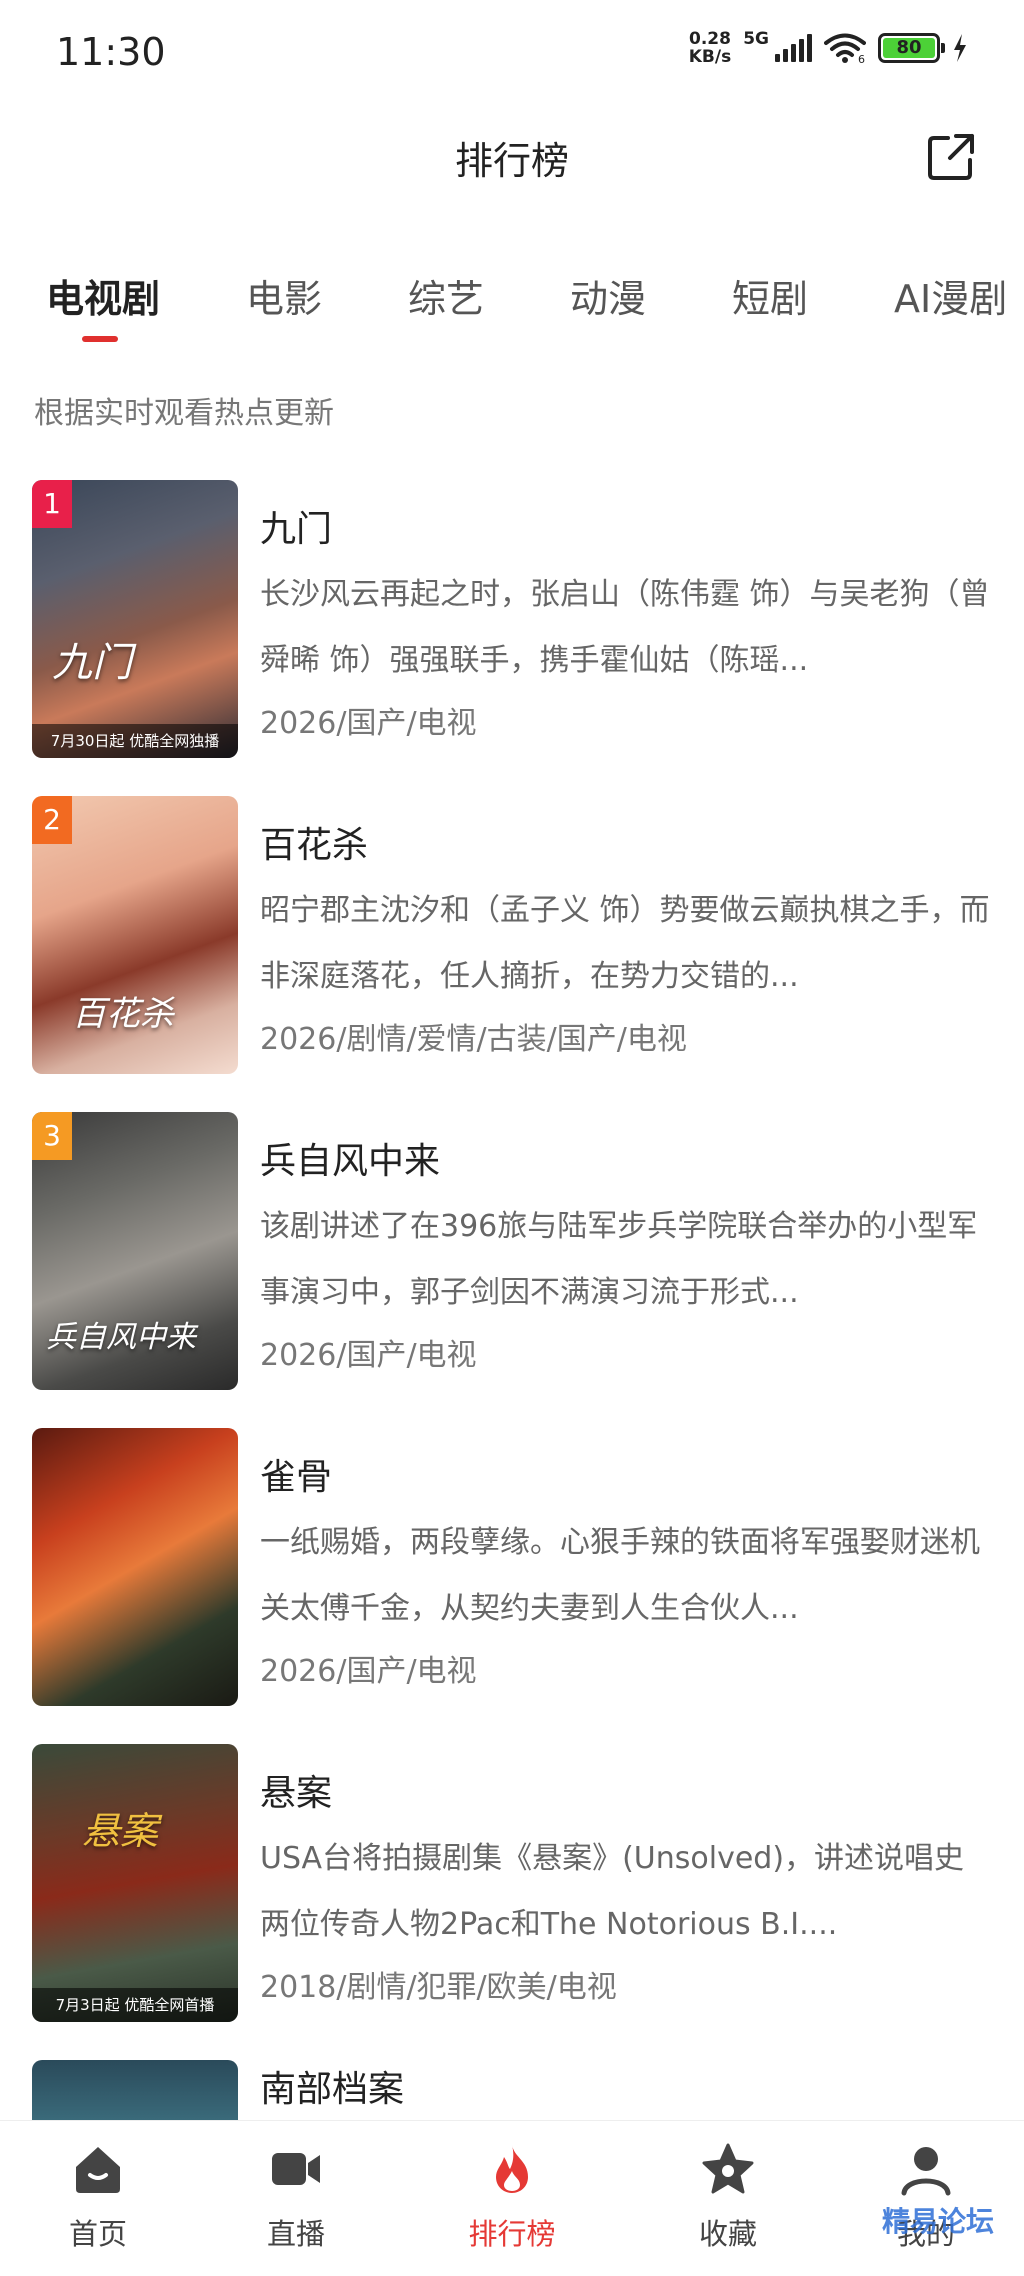 This screenshot has width=1024, height=2276. What do you see at coordinates (845, 48) in the screenshot?
I see `wifi-icon: 6` at bounding box center [845, 48].